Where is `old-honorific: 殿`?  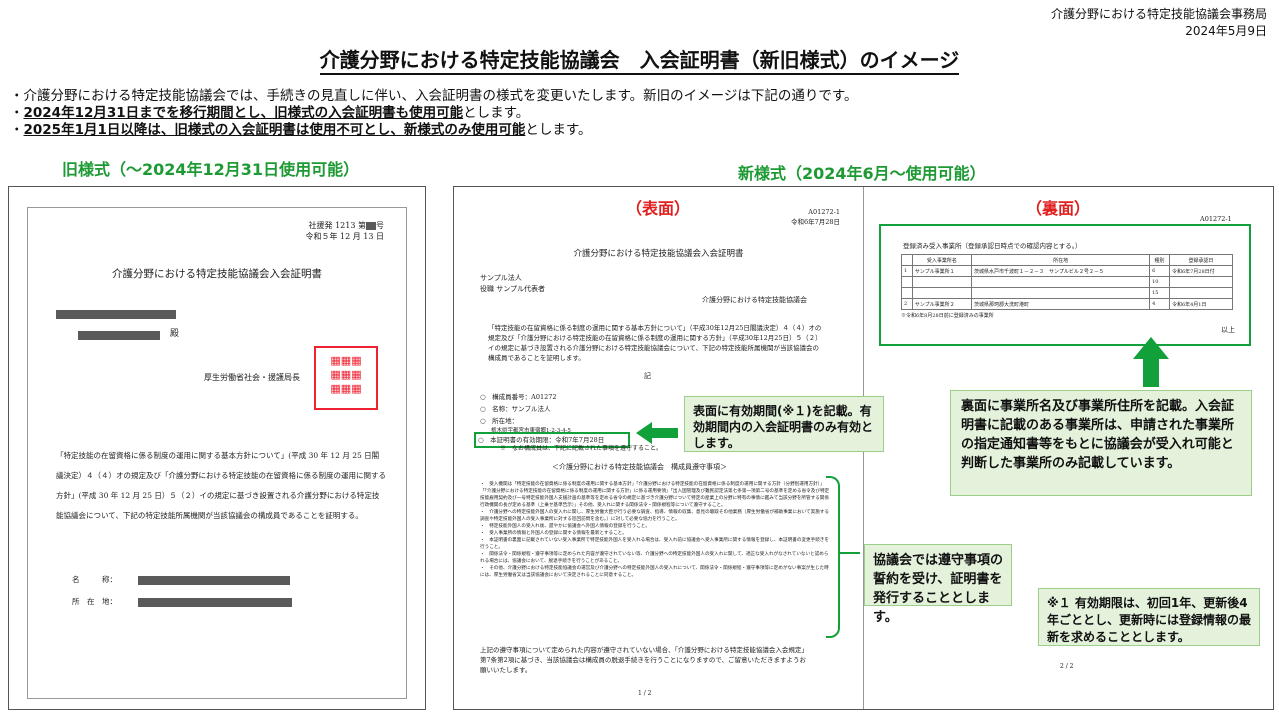 old-honorific: 殿 is located at coordinates (175, 334).